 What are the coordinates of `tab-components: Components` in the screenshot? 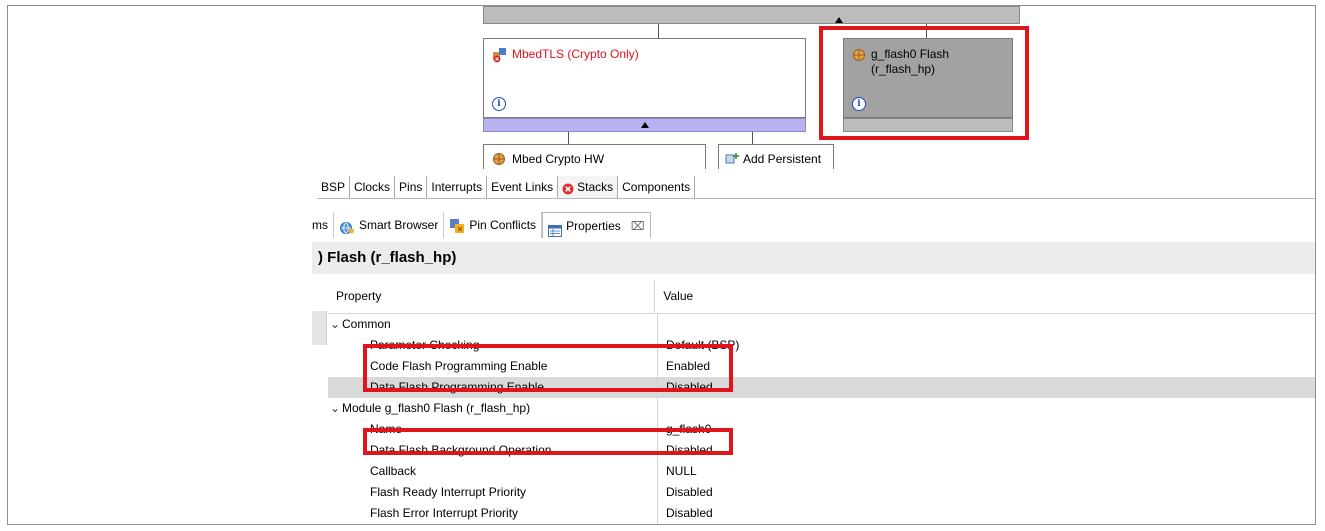 It's located at (657, 187).